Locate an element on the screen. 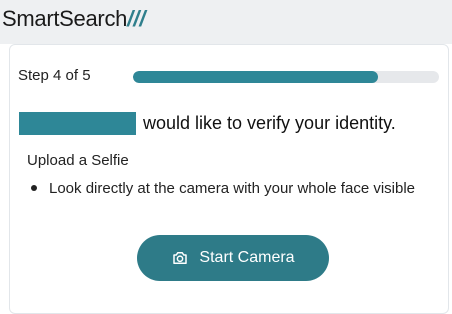  progress-bar-fill is located at coordinates (255, 77).